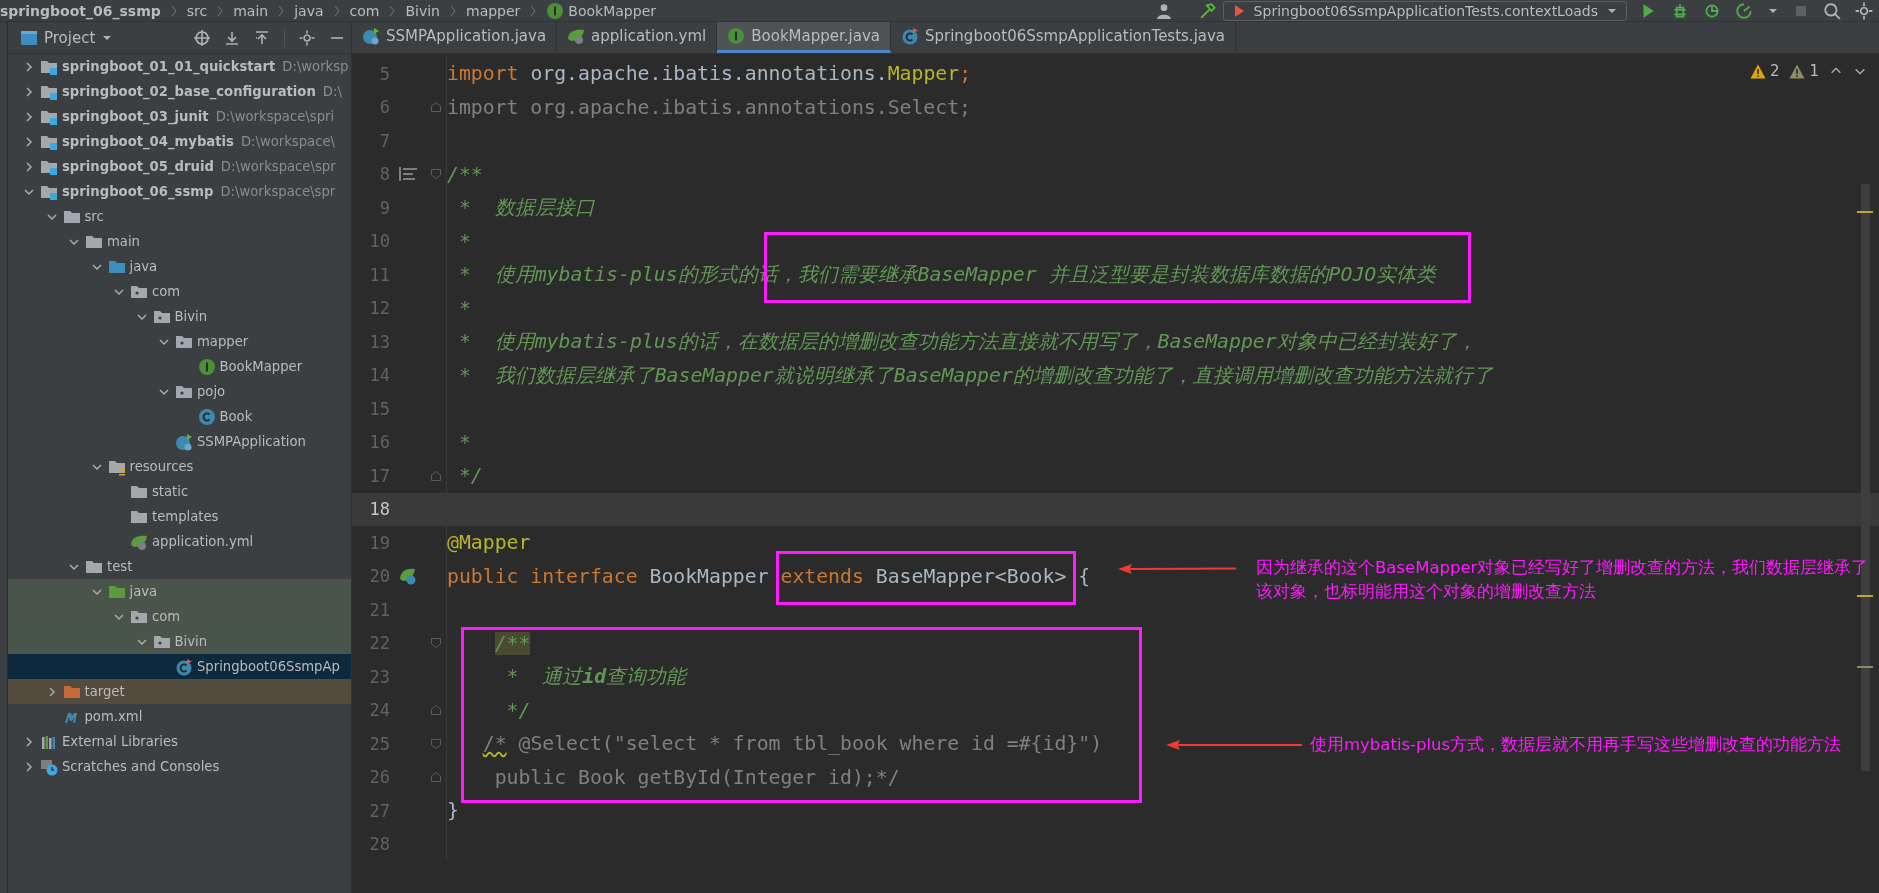  Describe the element at coordinates (202, 37) in the screenshot. I see `locate-icon` at that location.